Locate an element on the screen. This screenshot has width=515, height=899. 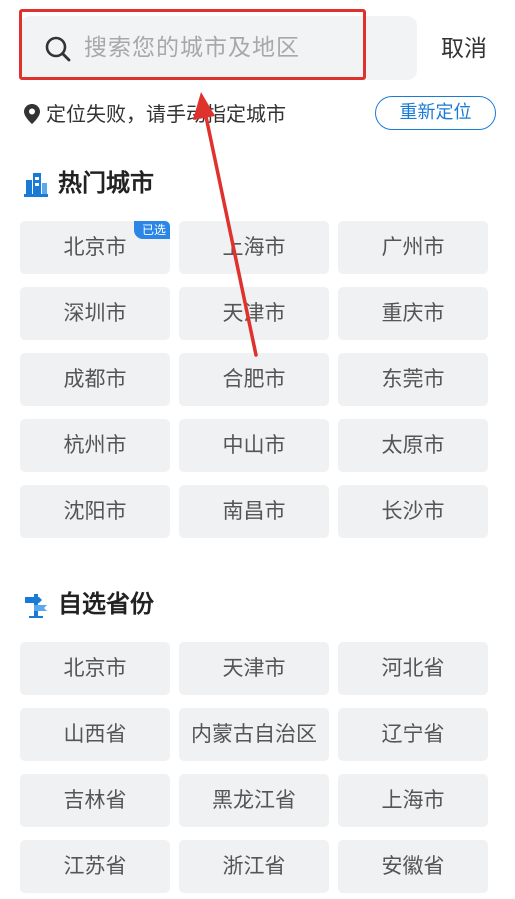
hot-cities-title: 热门城市 is located at coordinates (106, 183).